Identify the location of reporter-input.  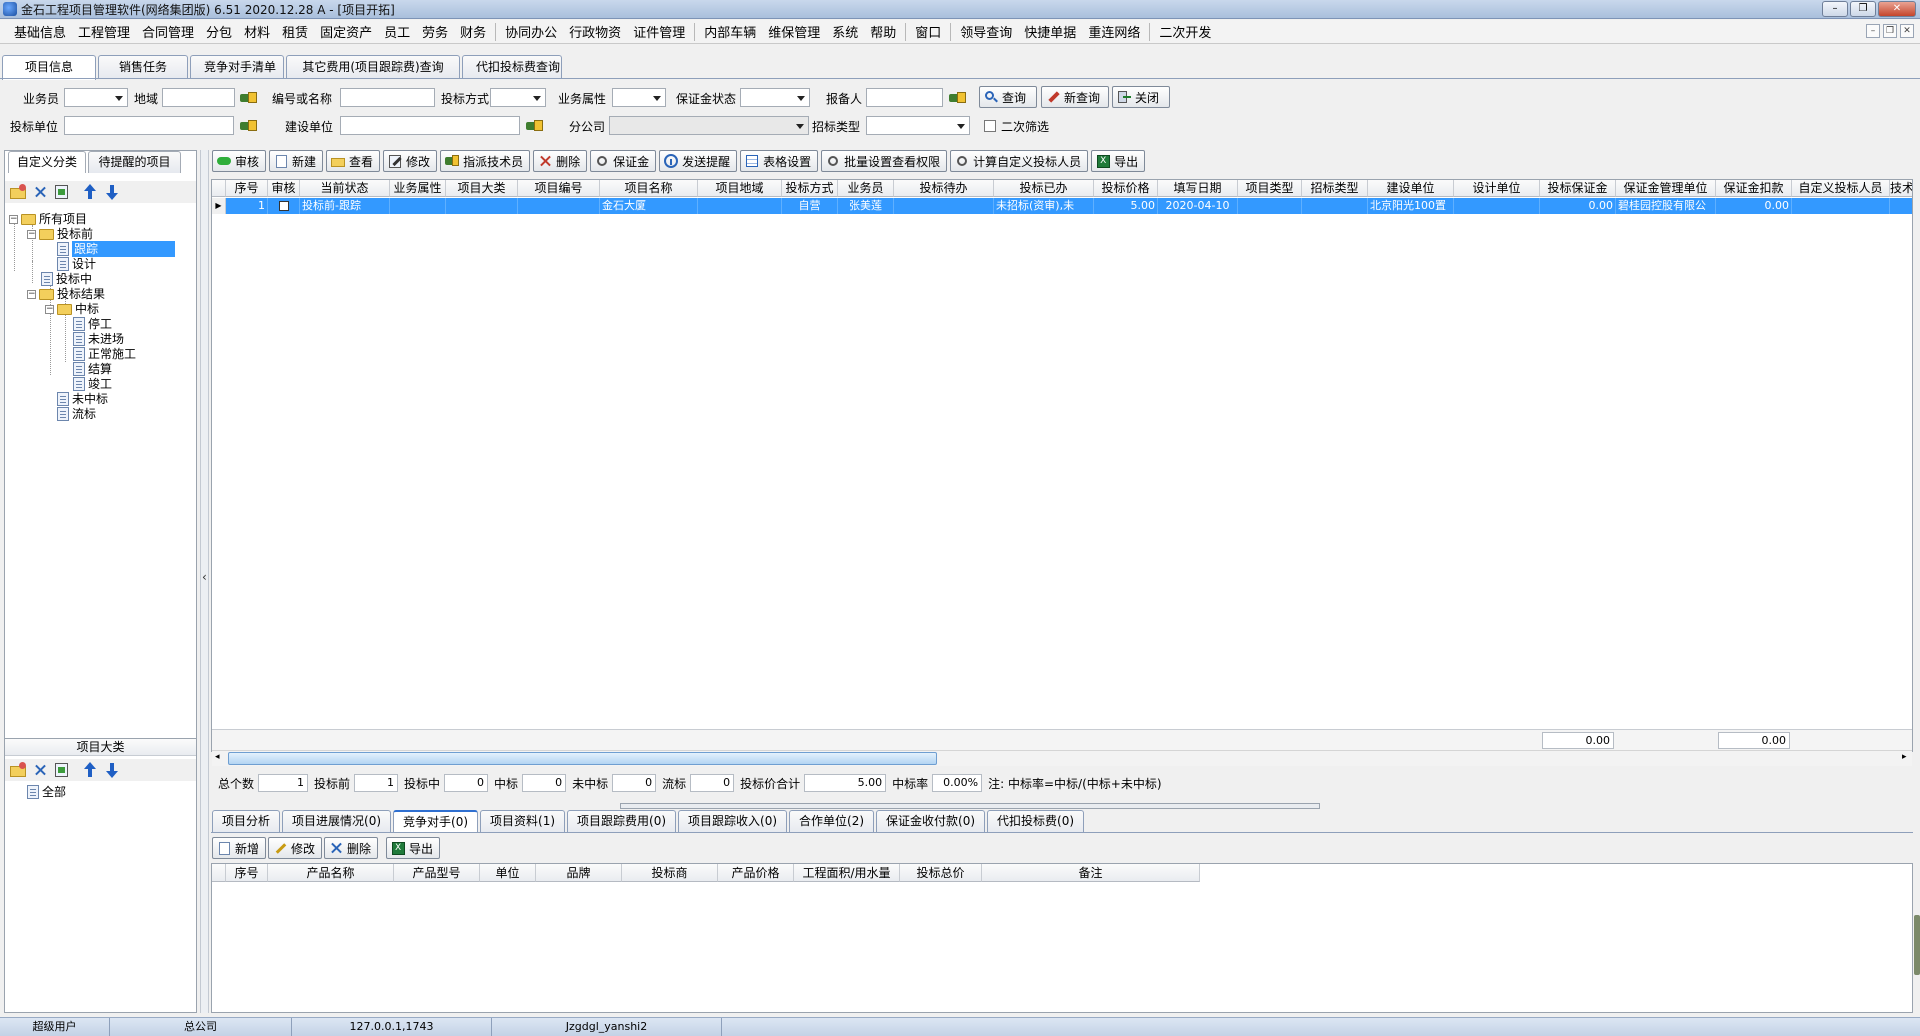
(904, 97).